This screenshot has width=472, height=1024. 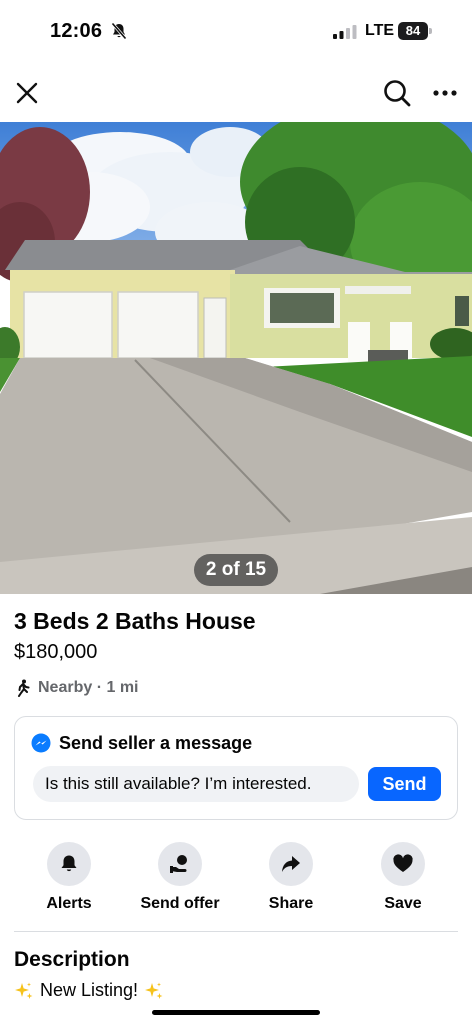 I want to click on send-button: Send, so click(x=404, y=784).